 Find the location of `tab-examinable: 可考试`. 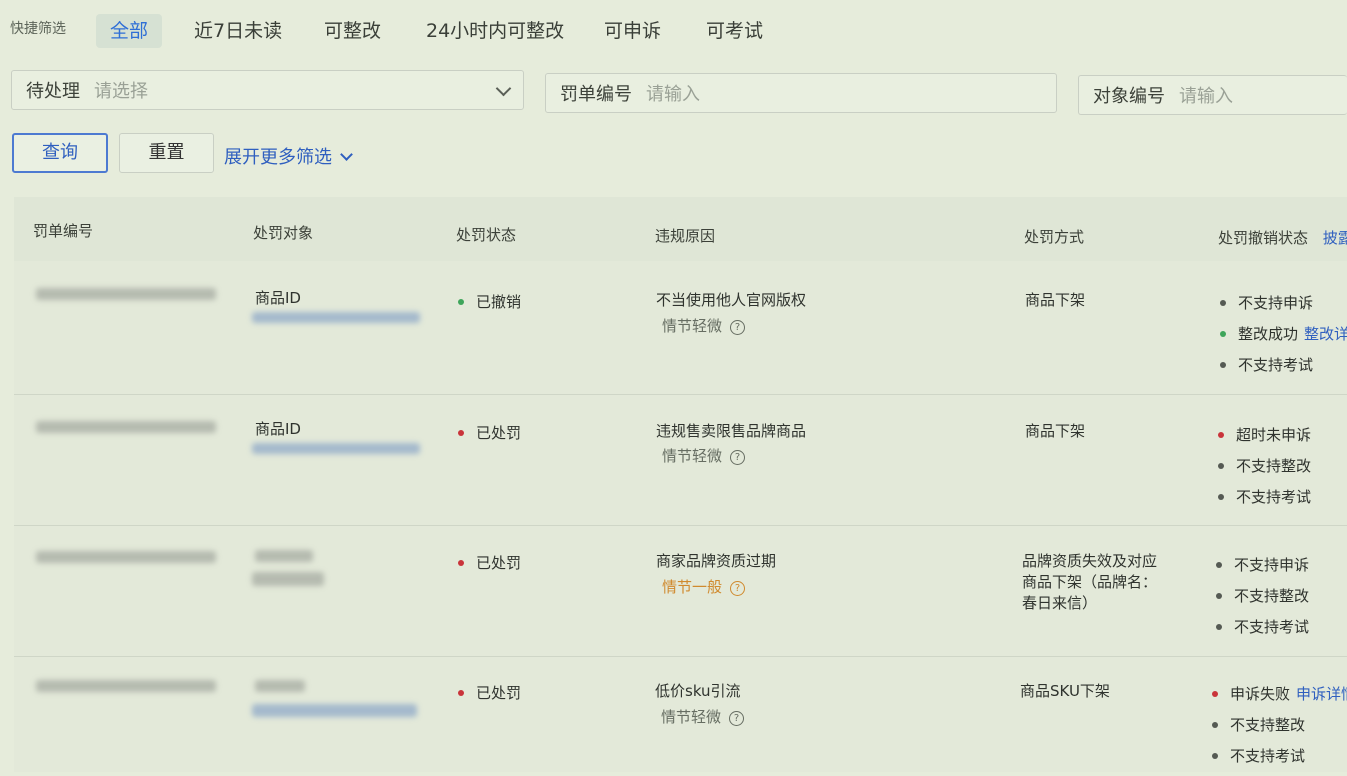

tab-examinable: 可考试 is located at coordinates (734, 31).